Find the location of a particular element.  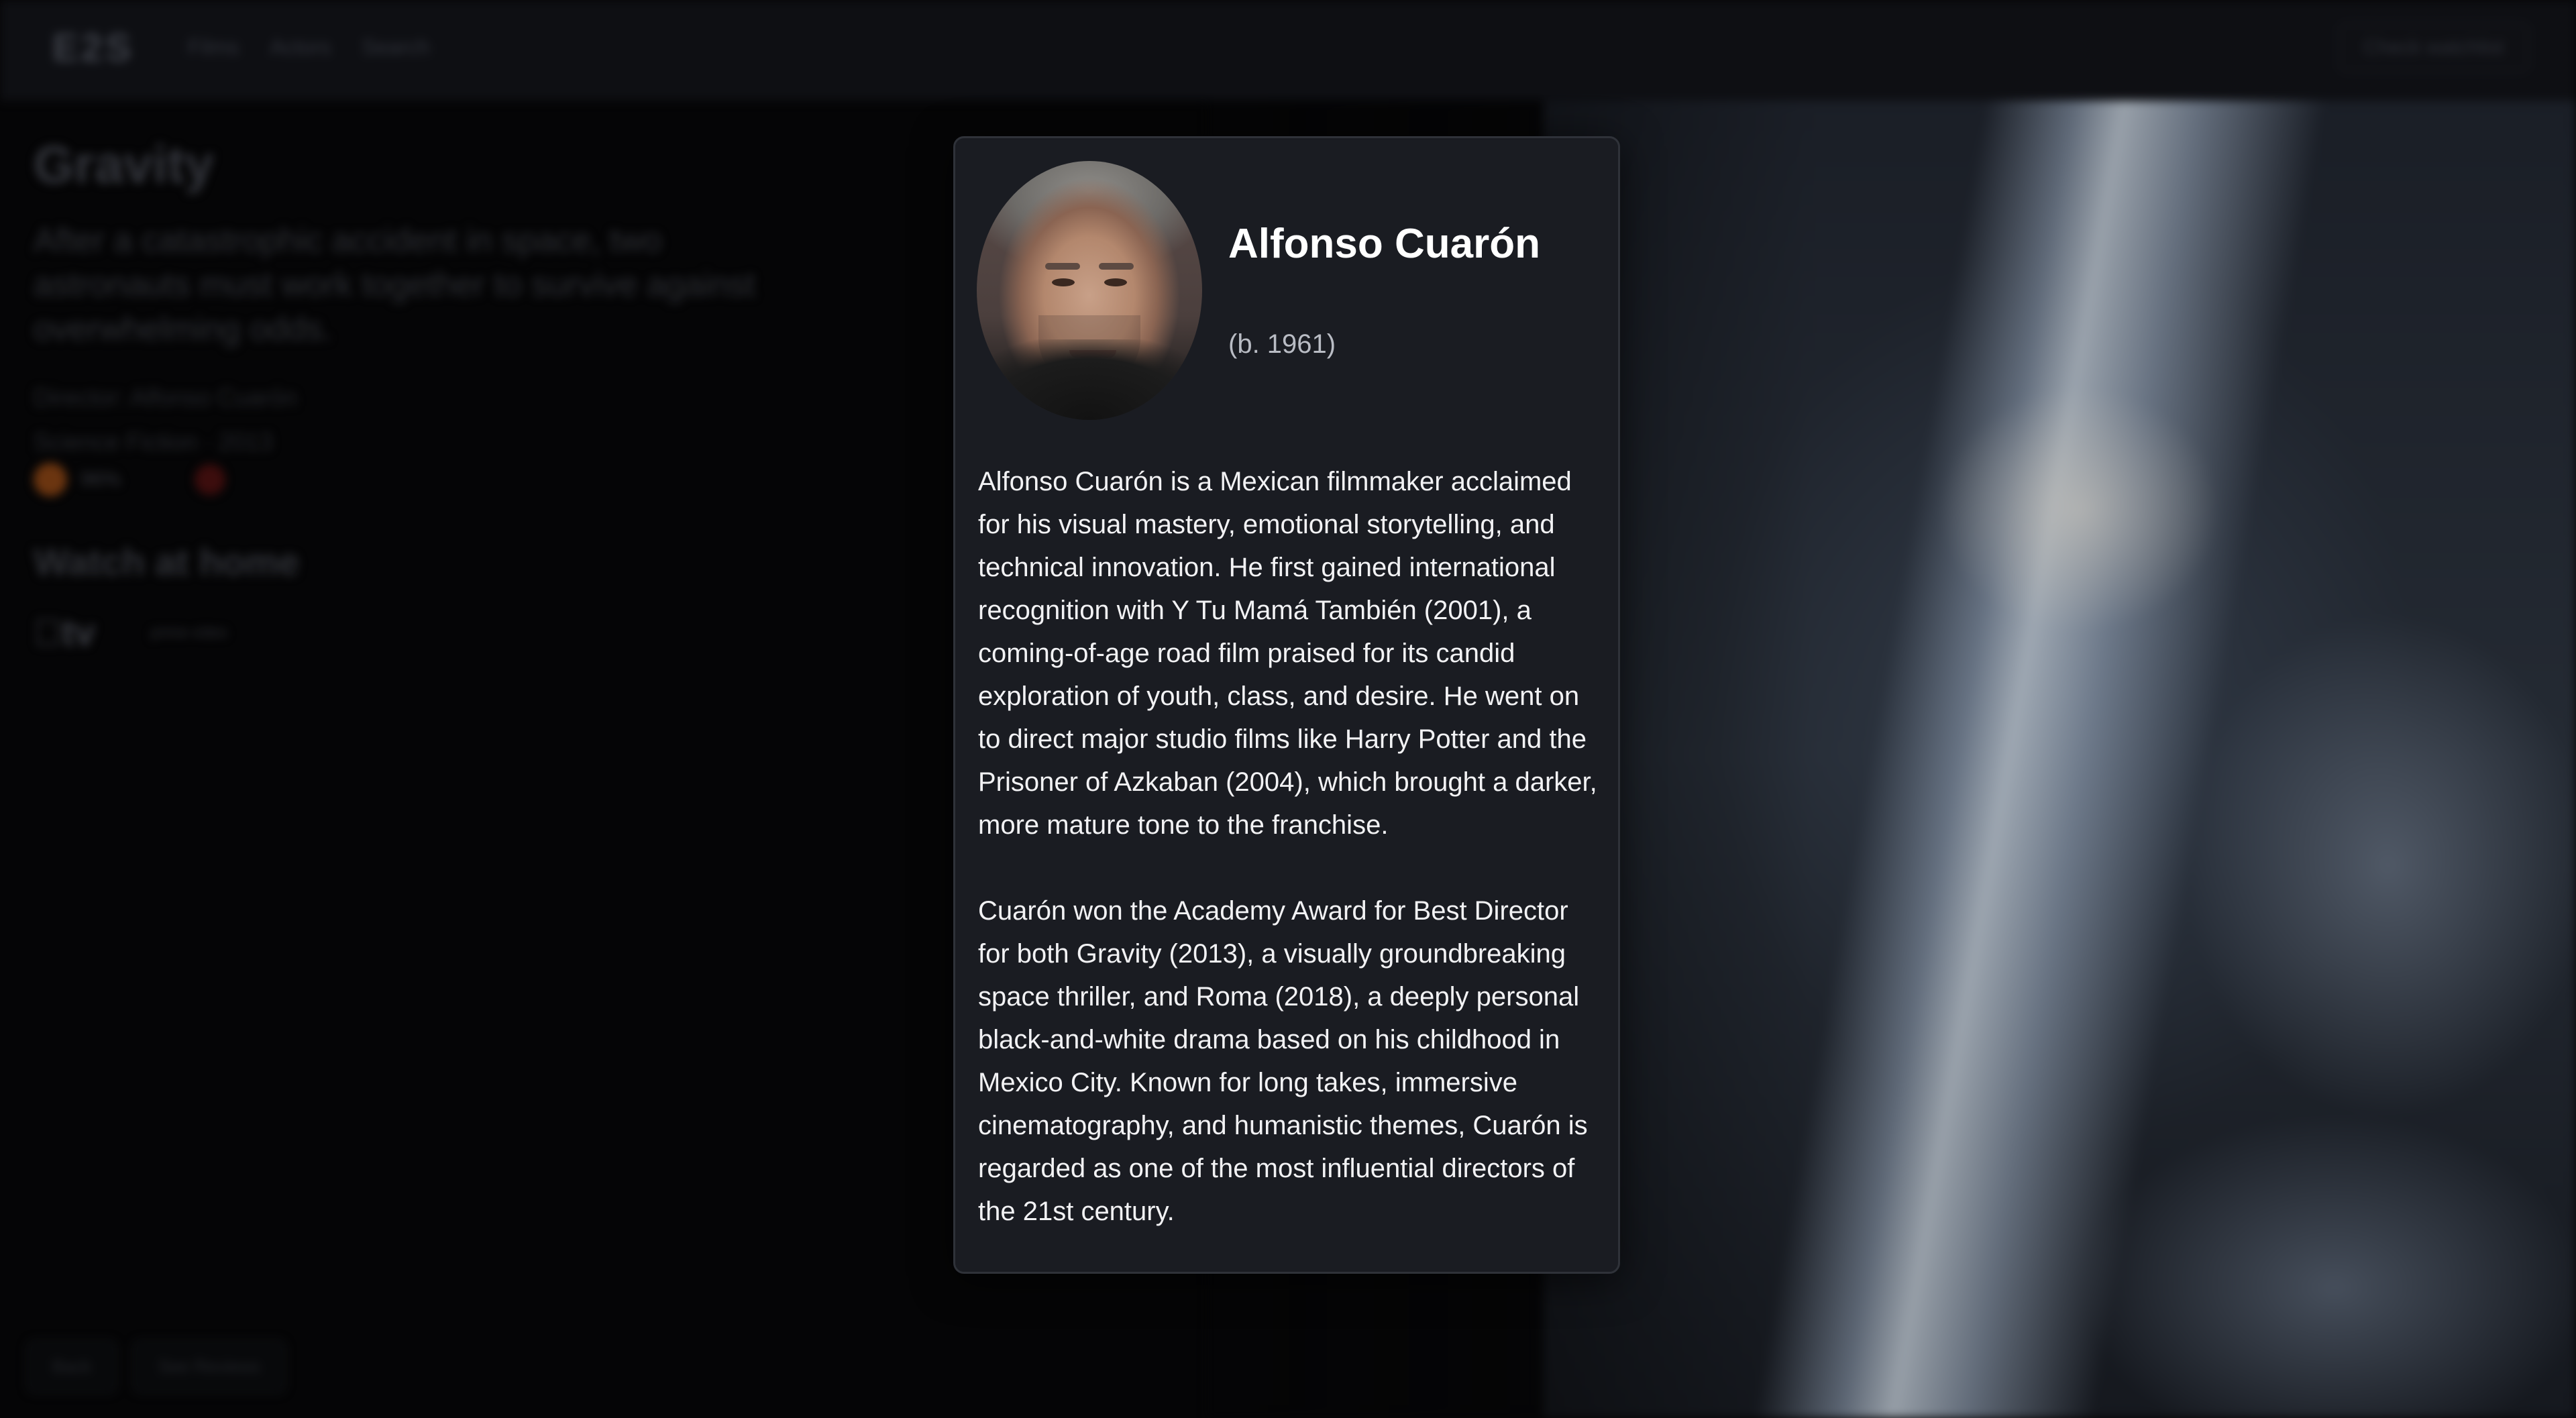

person-avatar is located at coordinates (1089, 290).